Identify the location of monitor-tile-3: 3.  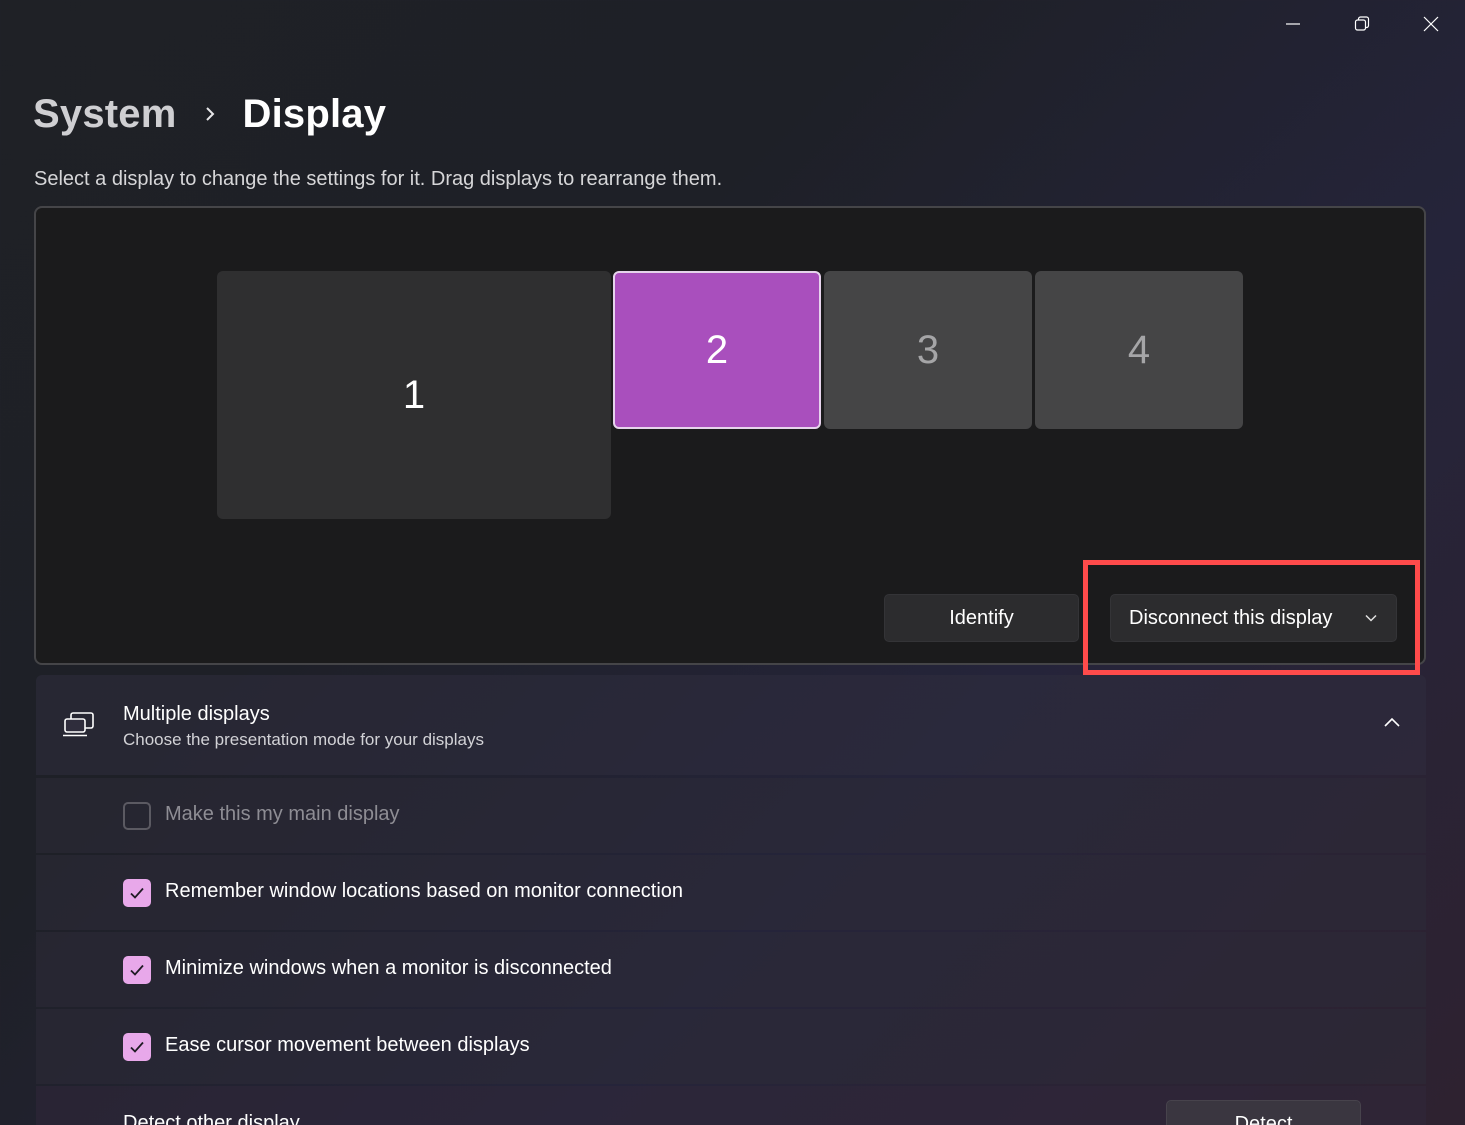
(928, 350).